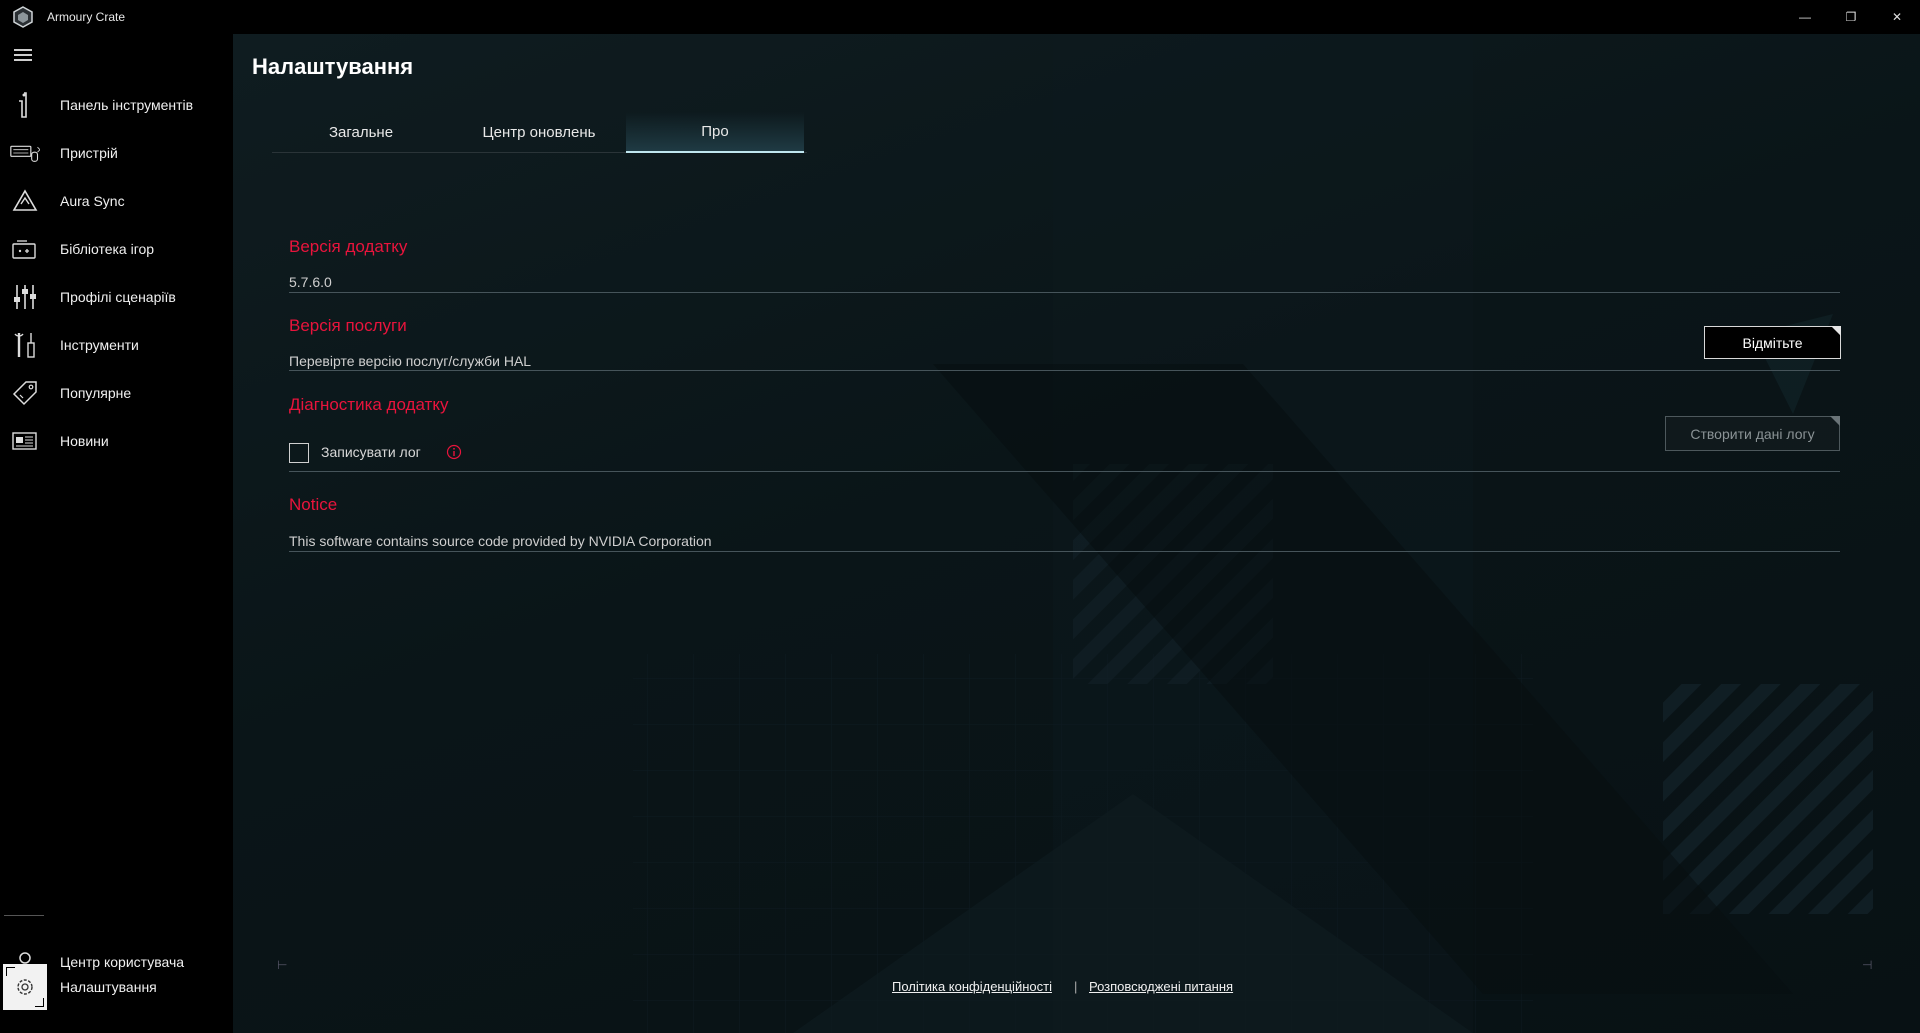 The image size is (1920, 1033). Describe the element at coordinates (410, 361) in the screenshot. I see `service-version-value: Перевірте версію послуг/служби HAL` at that location.